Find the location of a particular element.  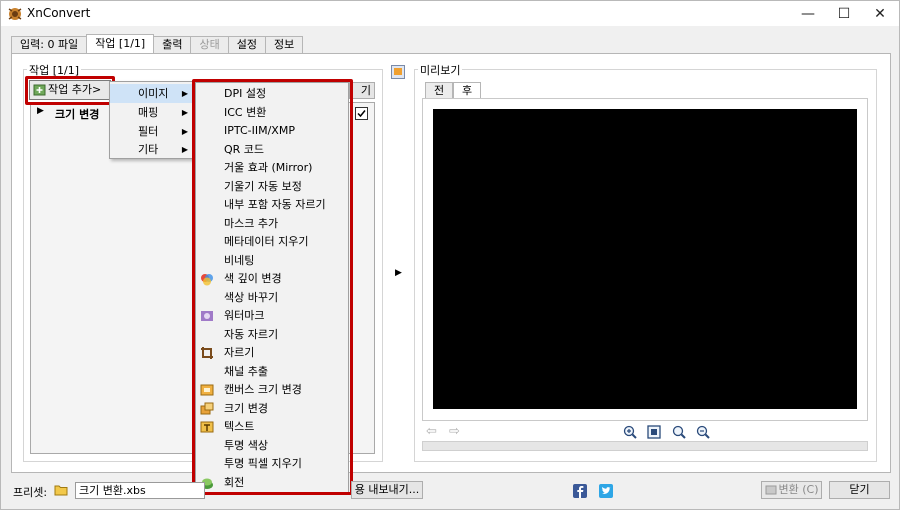

preset-label: 프리셋: is located at coordinates (30, 492).